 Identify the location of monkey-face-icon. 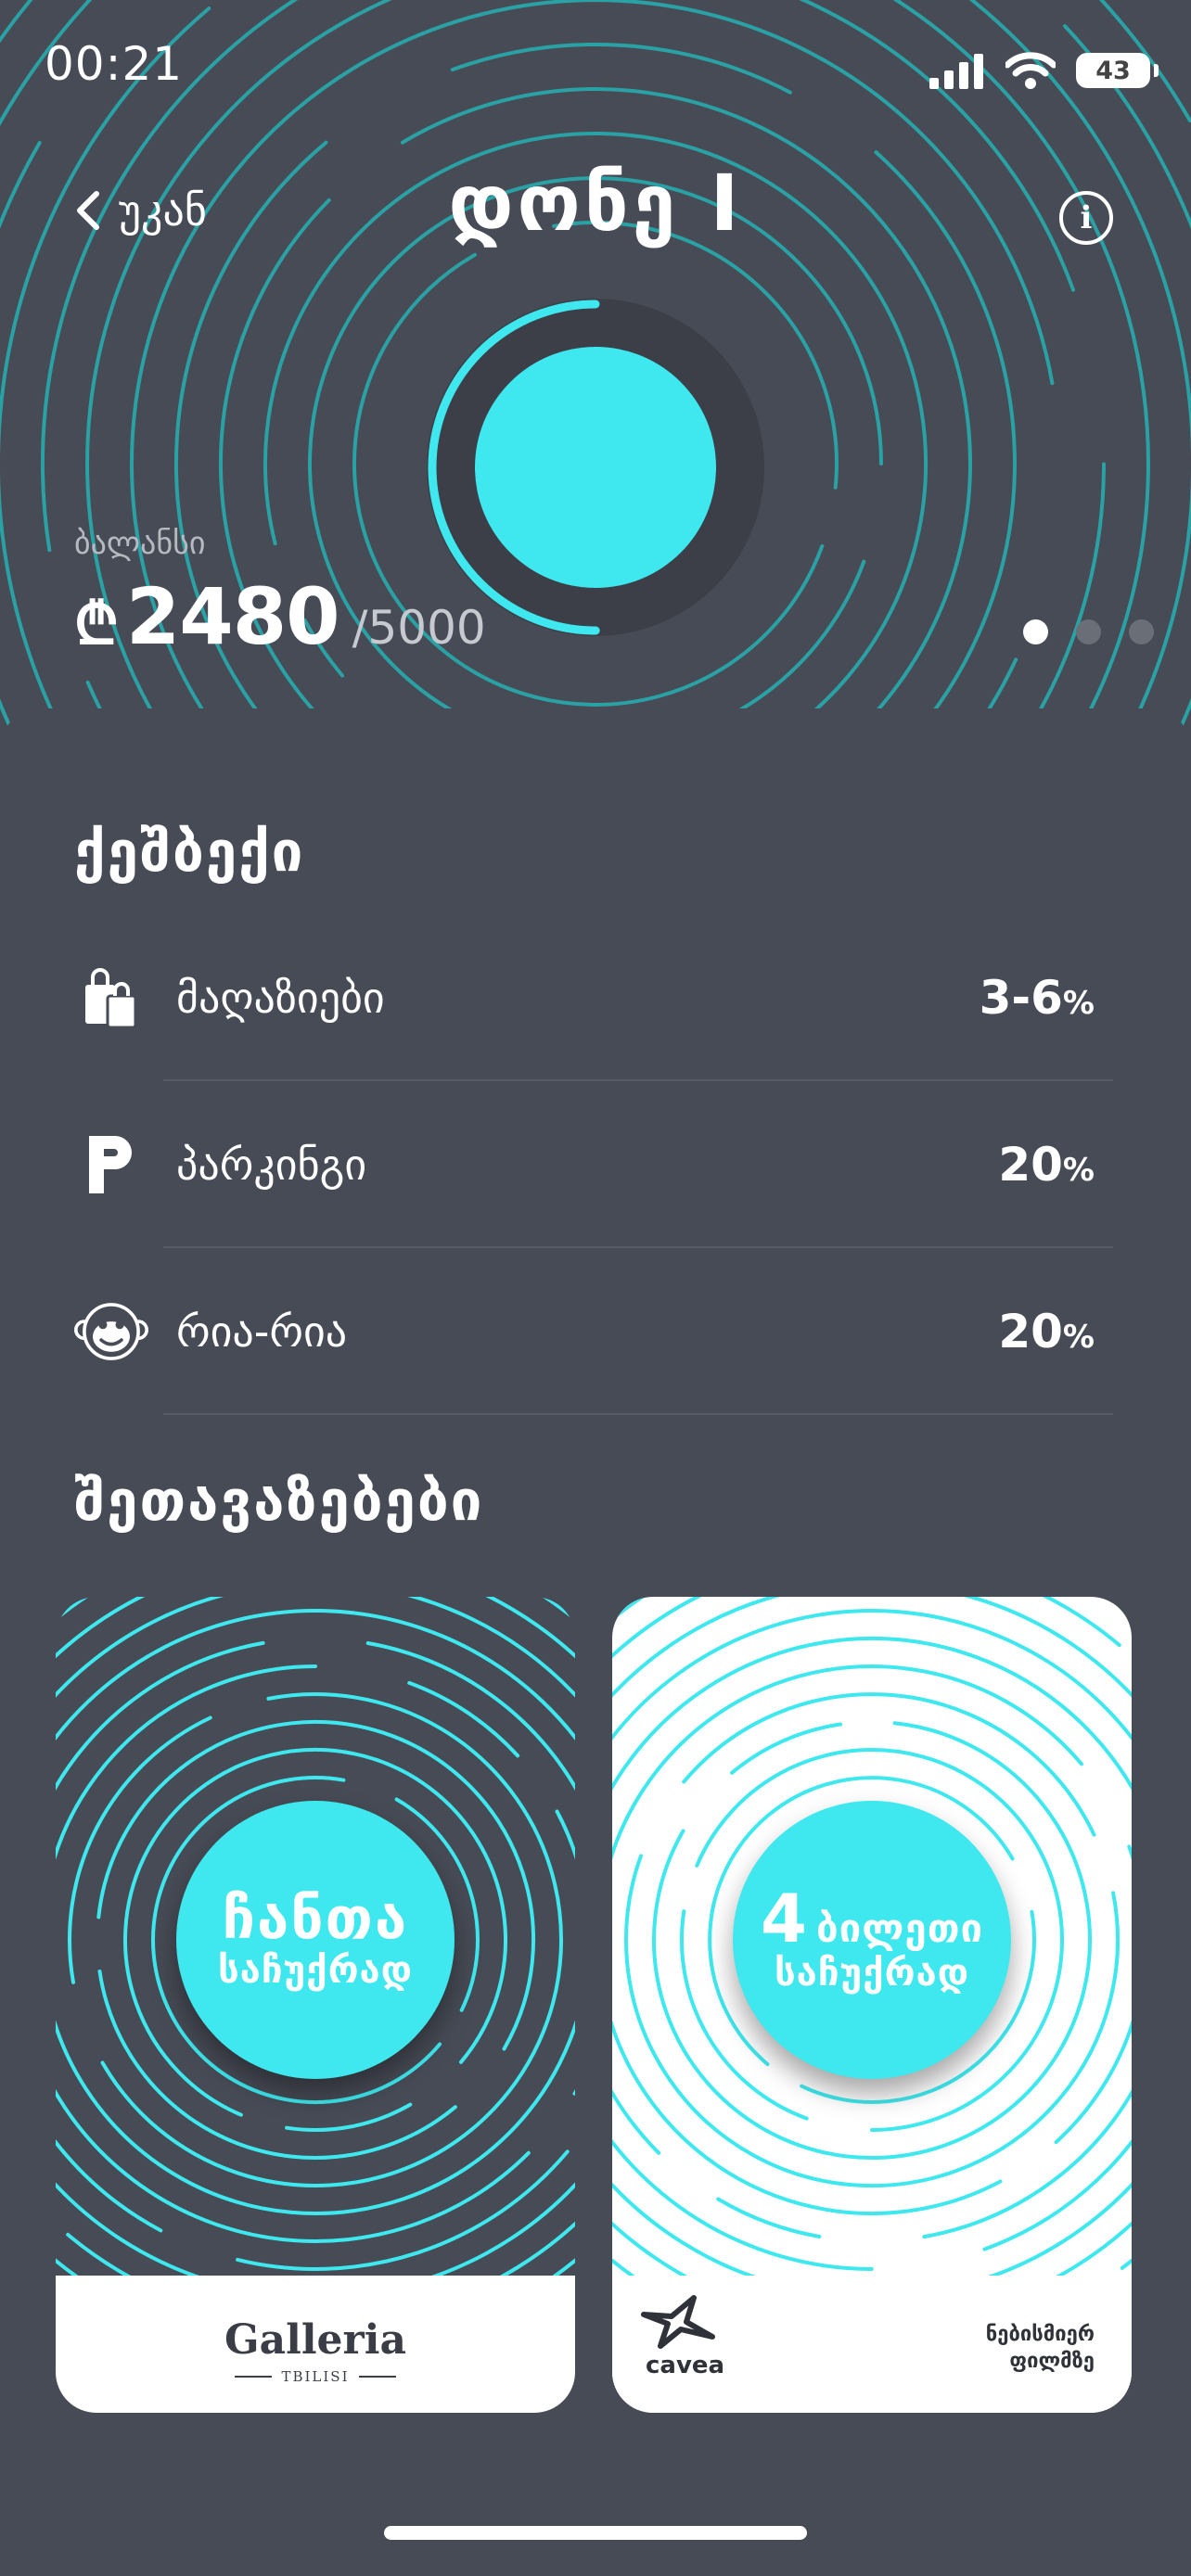
(111, 1331).